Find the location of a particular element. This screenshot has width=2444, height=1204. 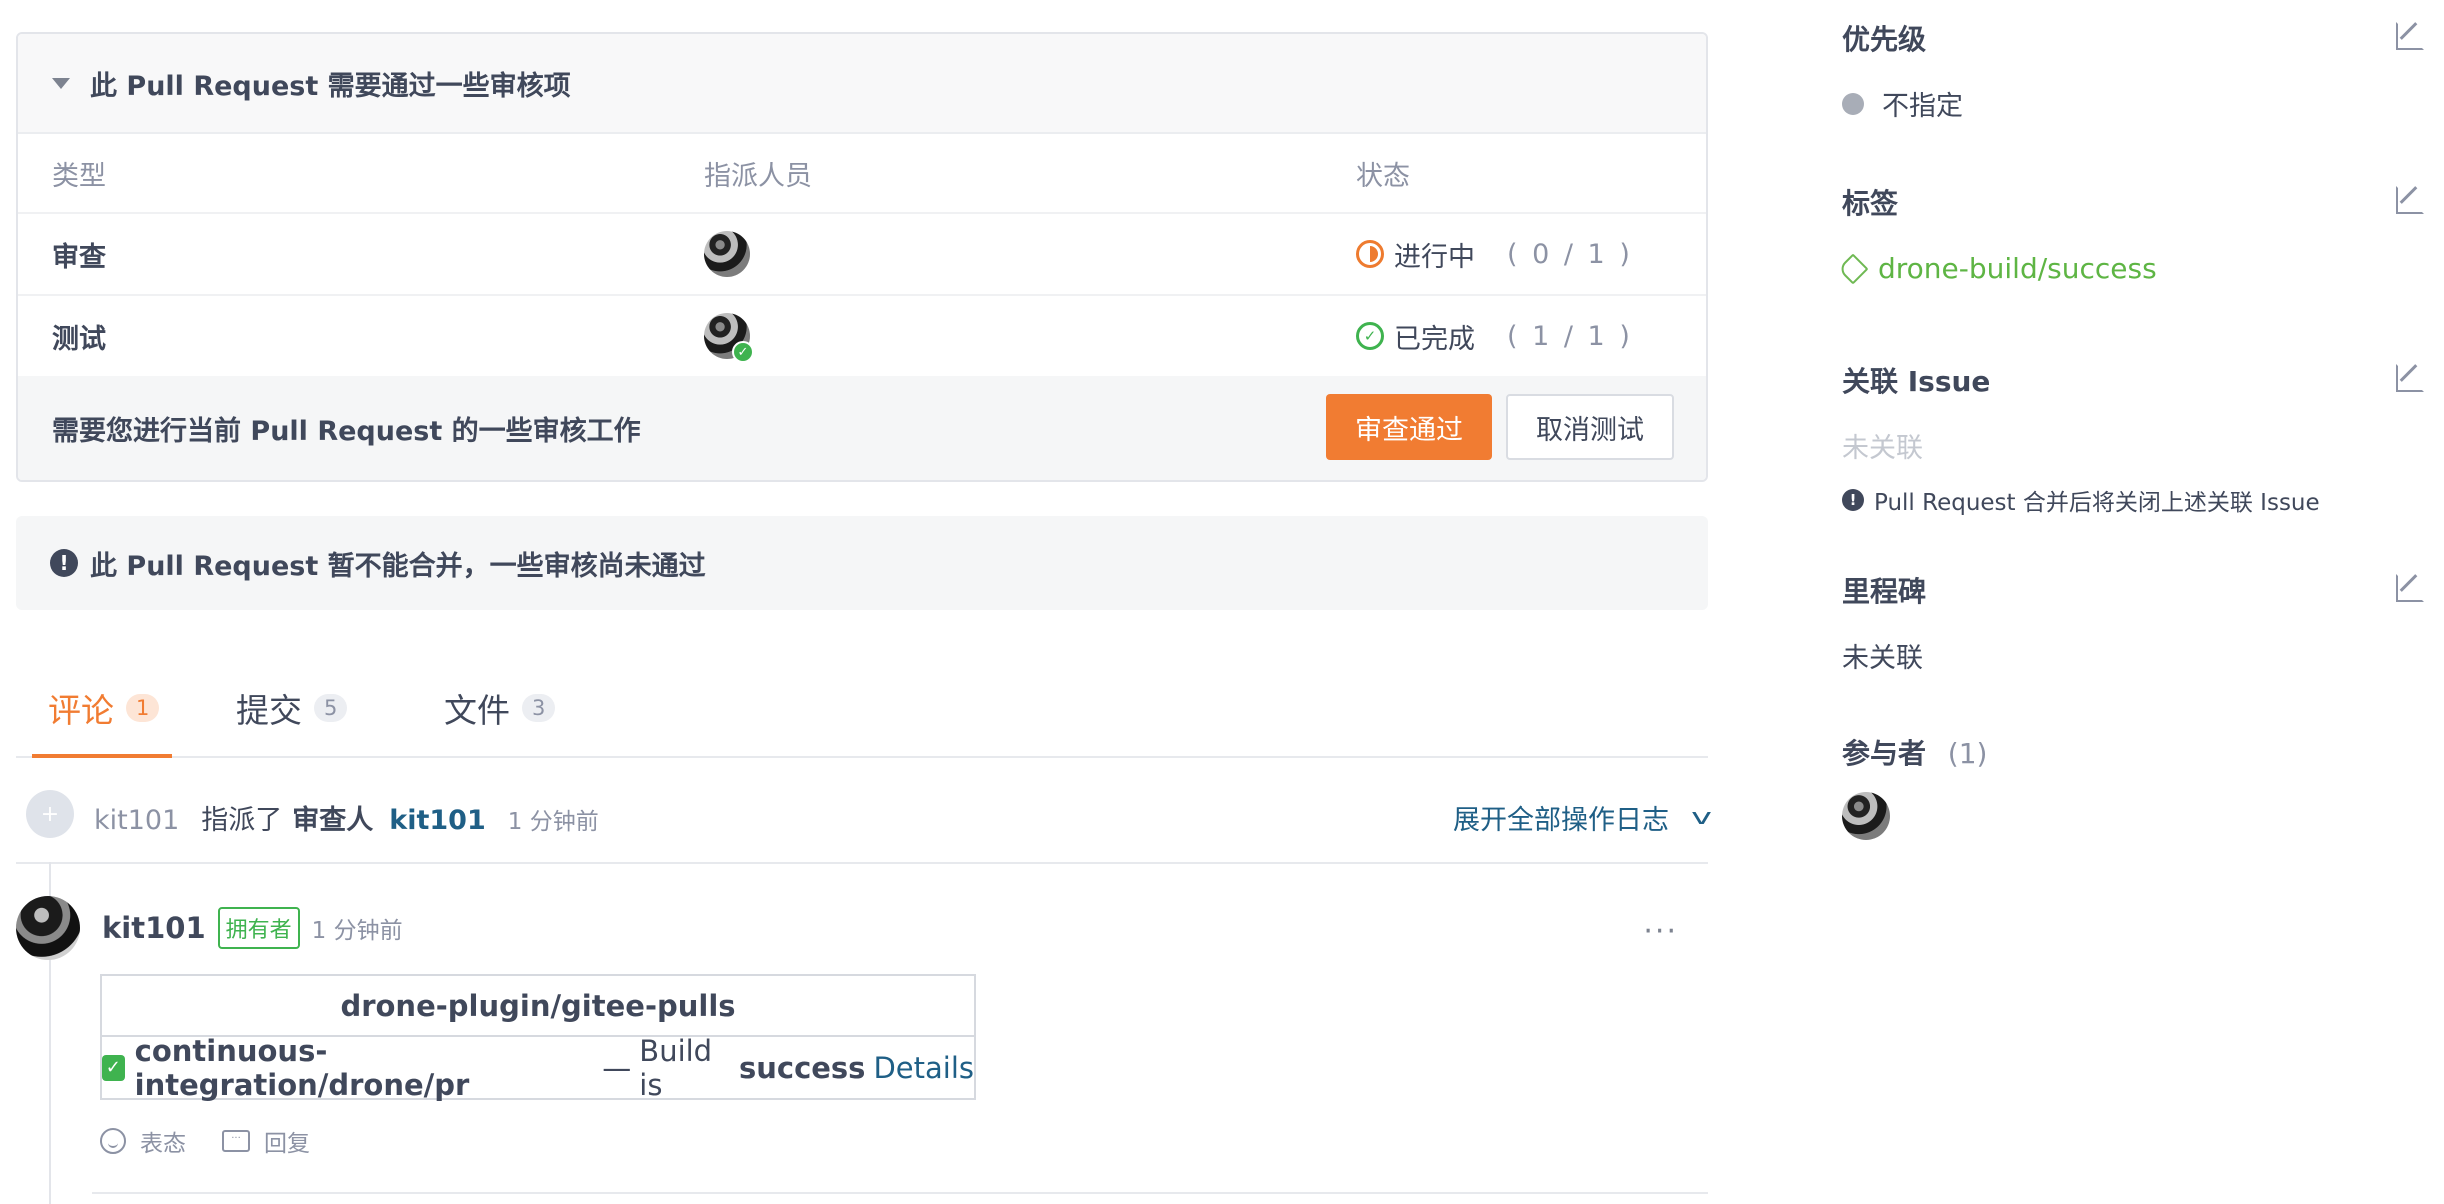

review-row-test: 测试 ✓ ✓ 已完成 ( 1 / 1 ) is located at coordinates (862, 337).